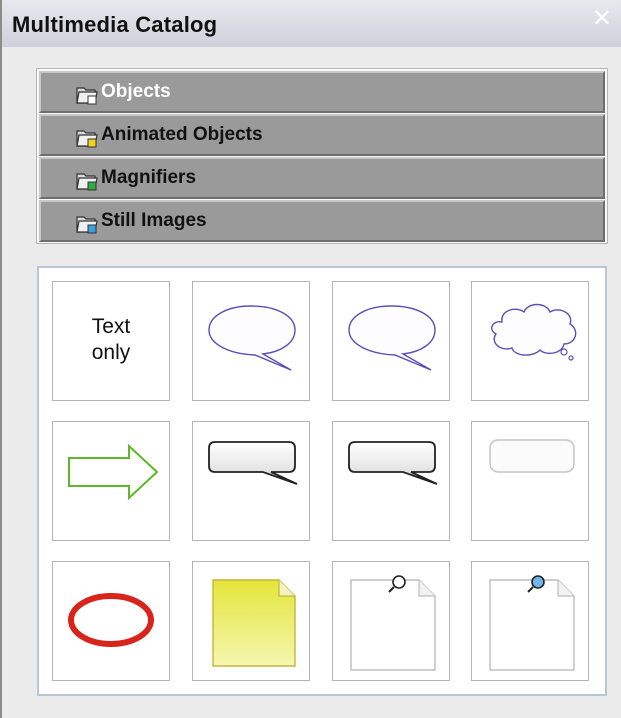  What do you see at coordinates (111, 352) in the screenshot?
I see `text-only-line-2: only` at bounding box center [111, 352].